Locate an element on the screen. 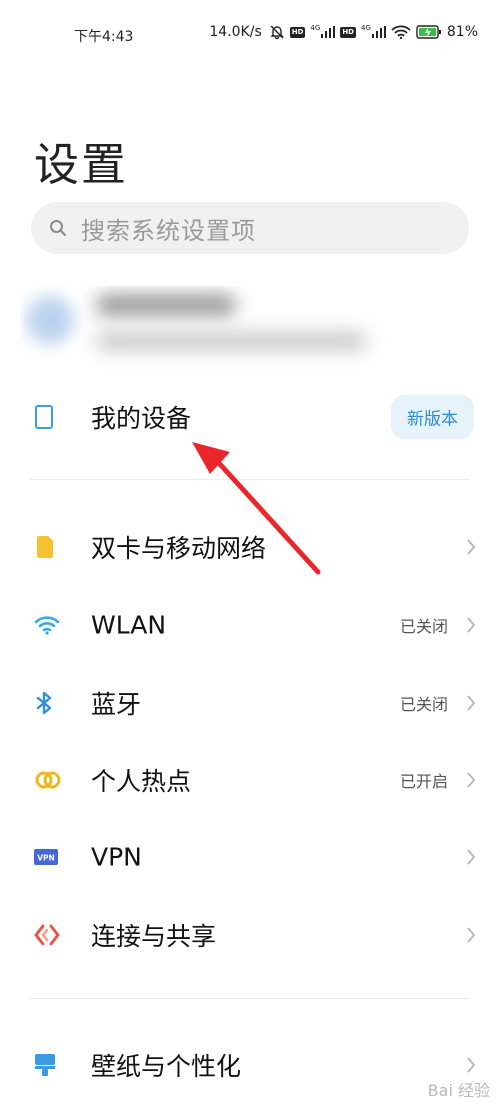 The image size is (500, 1111). search-icon is located at coordinates (58, 228).